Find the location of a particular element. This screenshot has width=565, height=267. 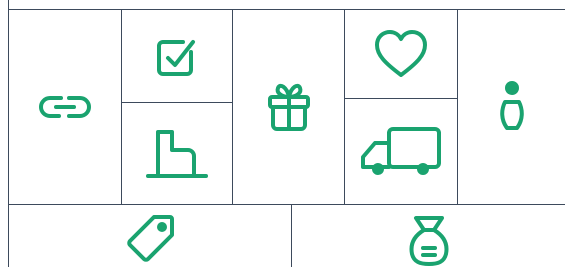

price-tag-icon is located at coordinates (150, 238).